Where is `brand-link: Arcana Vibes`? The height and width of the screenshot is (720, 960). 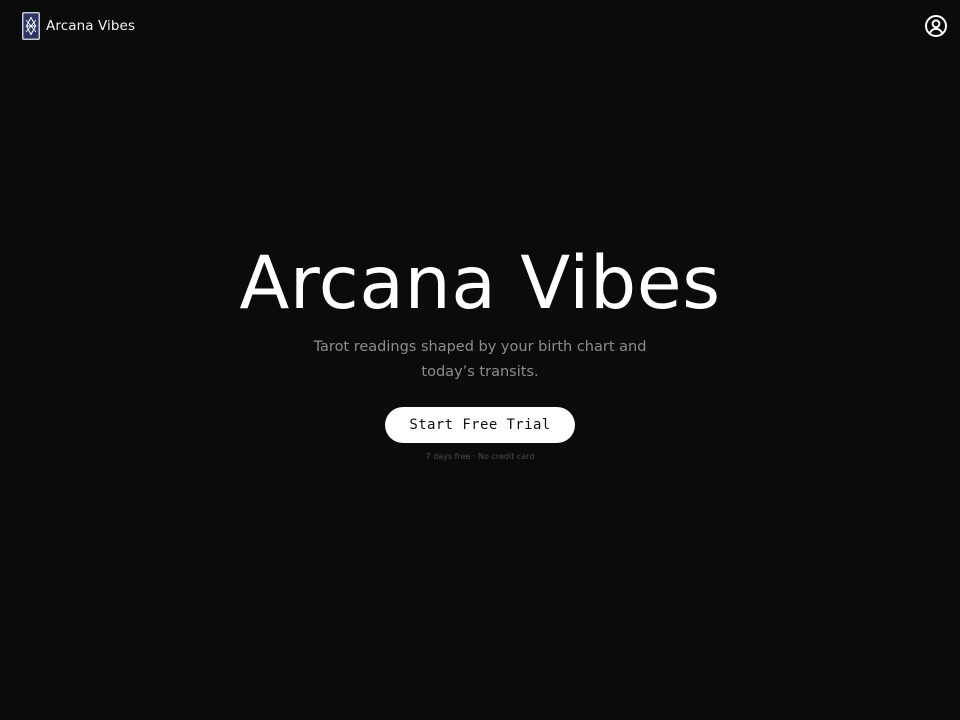
brand-link: Arcana Vibes is located at coordinates (78, 26).